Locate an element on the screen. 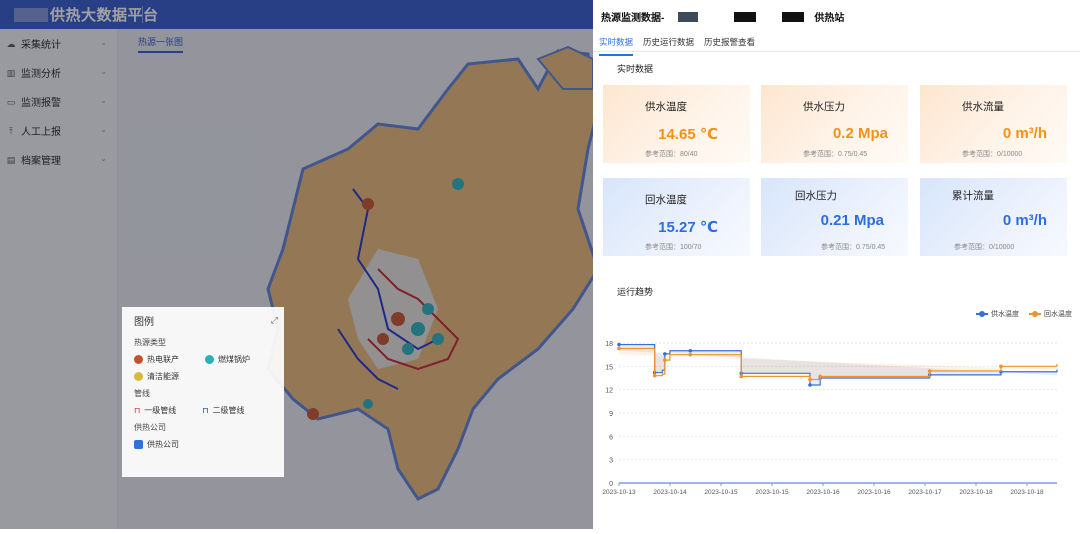 The image size is (1080, 534). card-return-pressure: 回水压力 0.21 Mpa 参考范围：0.75/0.45 is located at coordinates (834, 217).